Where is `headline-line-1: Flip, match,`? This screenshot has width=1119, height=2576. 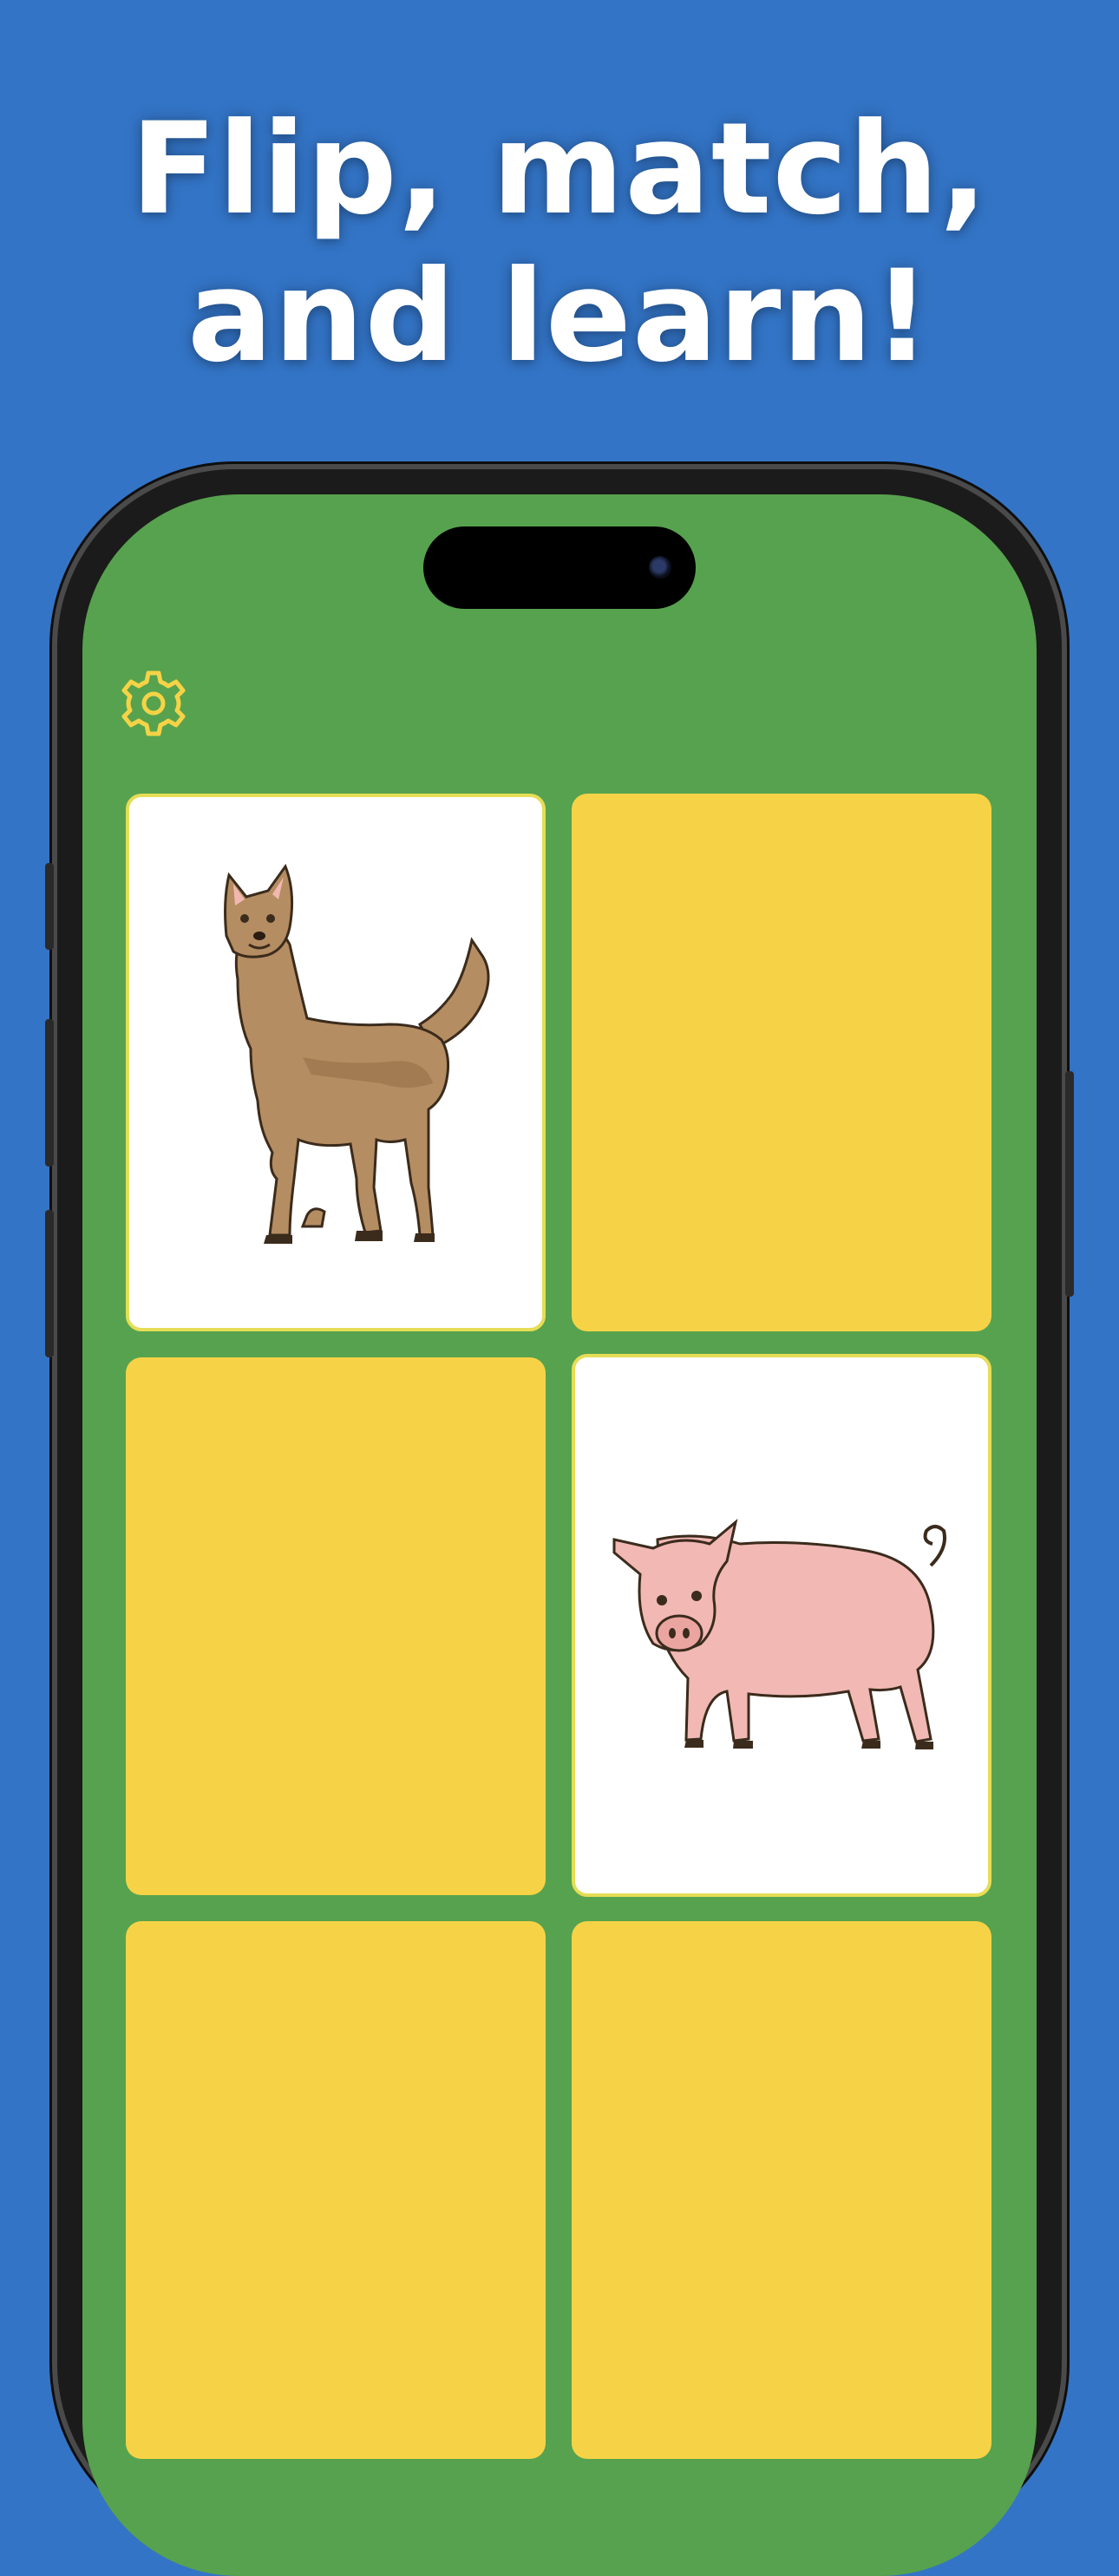
headline-line-1: Flip, match, is located at coordinates (560, 169).